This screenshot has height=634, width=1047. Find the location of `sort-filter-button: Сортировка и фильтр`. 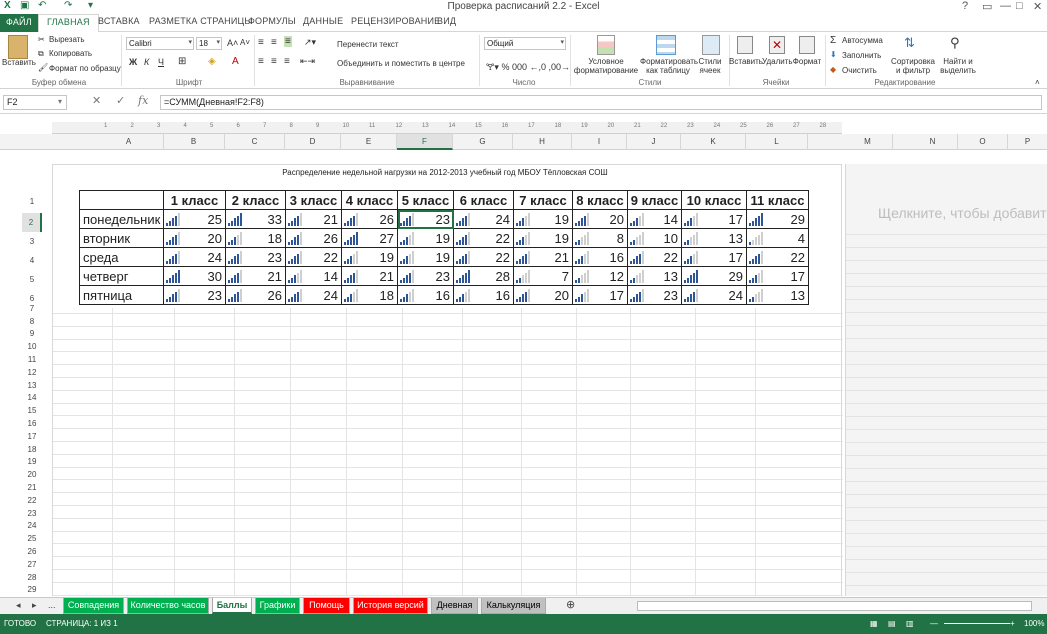

sort-filter-button: Сортировка и фильтр is located at coordinates (913, 66).